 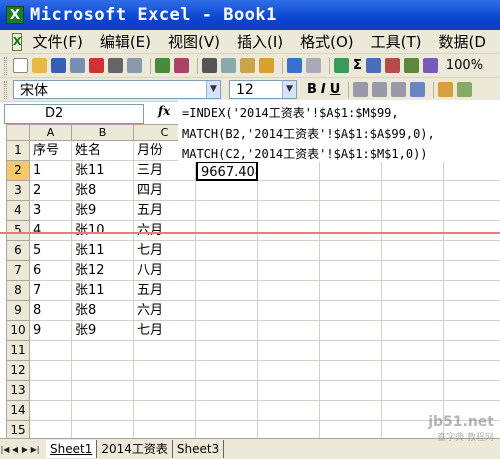 What do you see at coordinates (446, 89) in the screenshot?
I see `currency-icon` at bounding box center [446, 89].